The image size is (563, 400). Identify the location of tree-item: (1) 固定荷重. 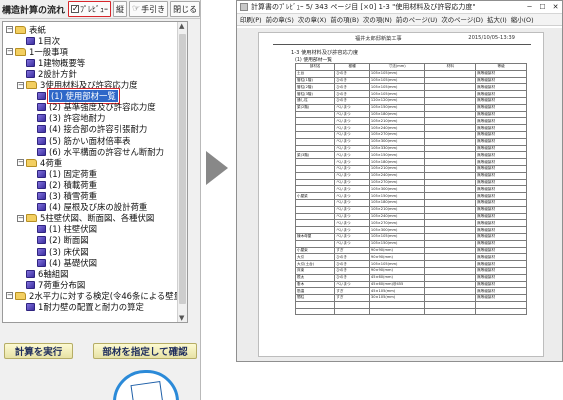
(62, 173).